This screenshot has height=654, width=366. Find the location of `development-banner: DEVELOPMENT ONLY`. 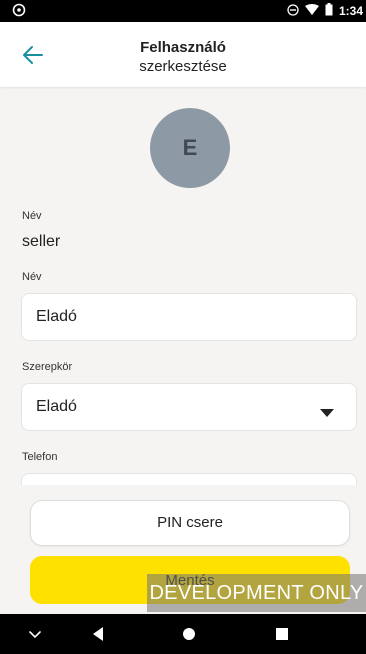

development-banner: DEVELOPMENT ONLY is located at coordinates (256, 593).